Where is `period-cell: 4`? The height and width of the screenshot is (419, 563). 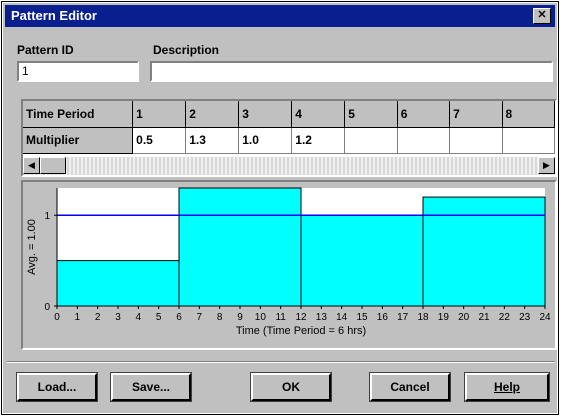 period-cell: 4 is located at coordinates (318, 114).